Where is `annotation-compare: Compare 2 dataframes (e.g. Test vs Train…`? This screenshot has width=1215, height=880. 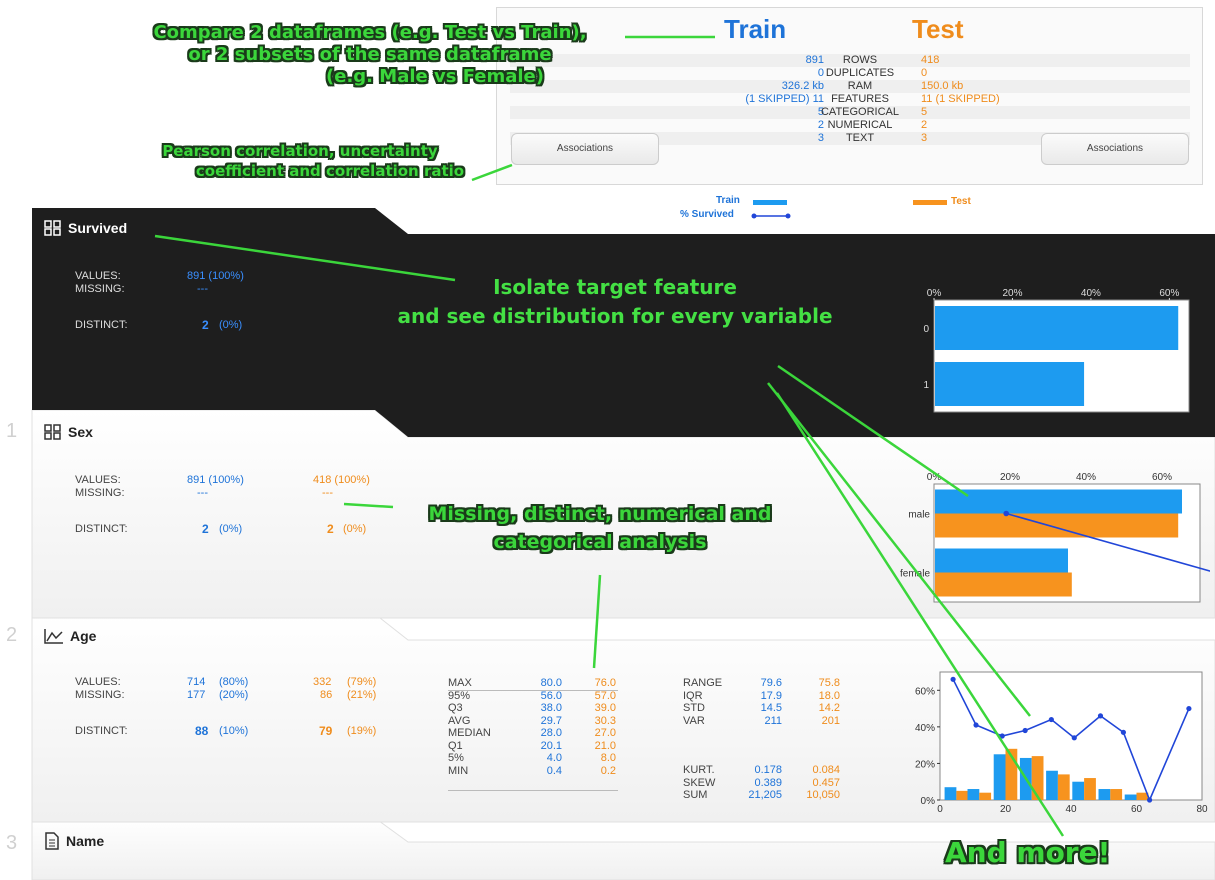
annotation-compare: Compare 2 dataframes (e.g. Test vs Train… is located at coordinates (370, 54).